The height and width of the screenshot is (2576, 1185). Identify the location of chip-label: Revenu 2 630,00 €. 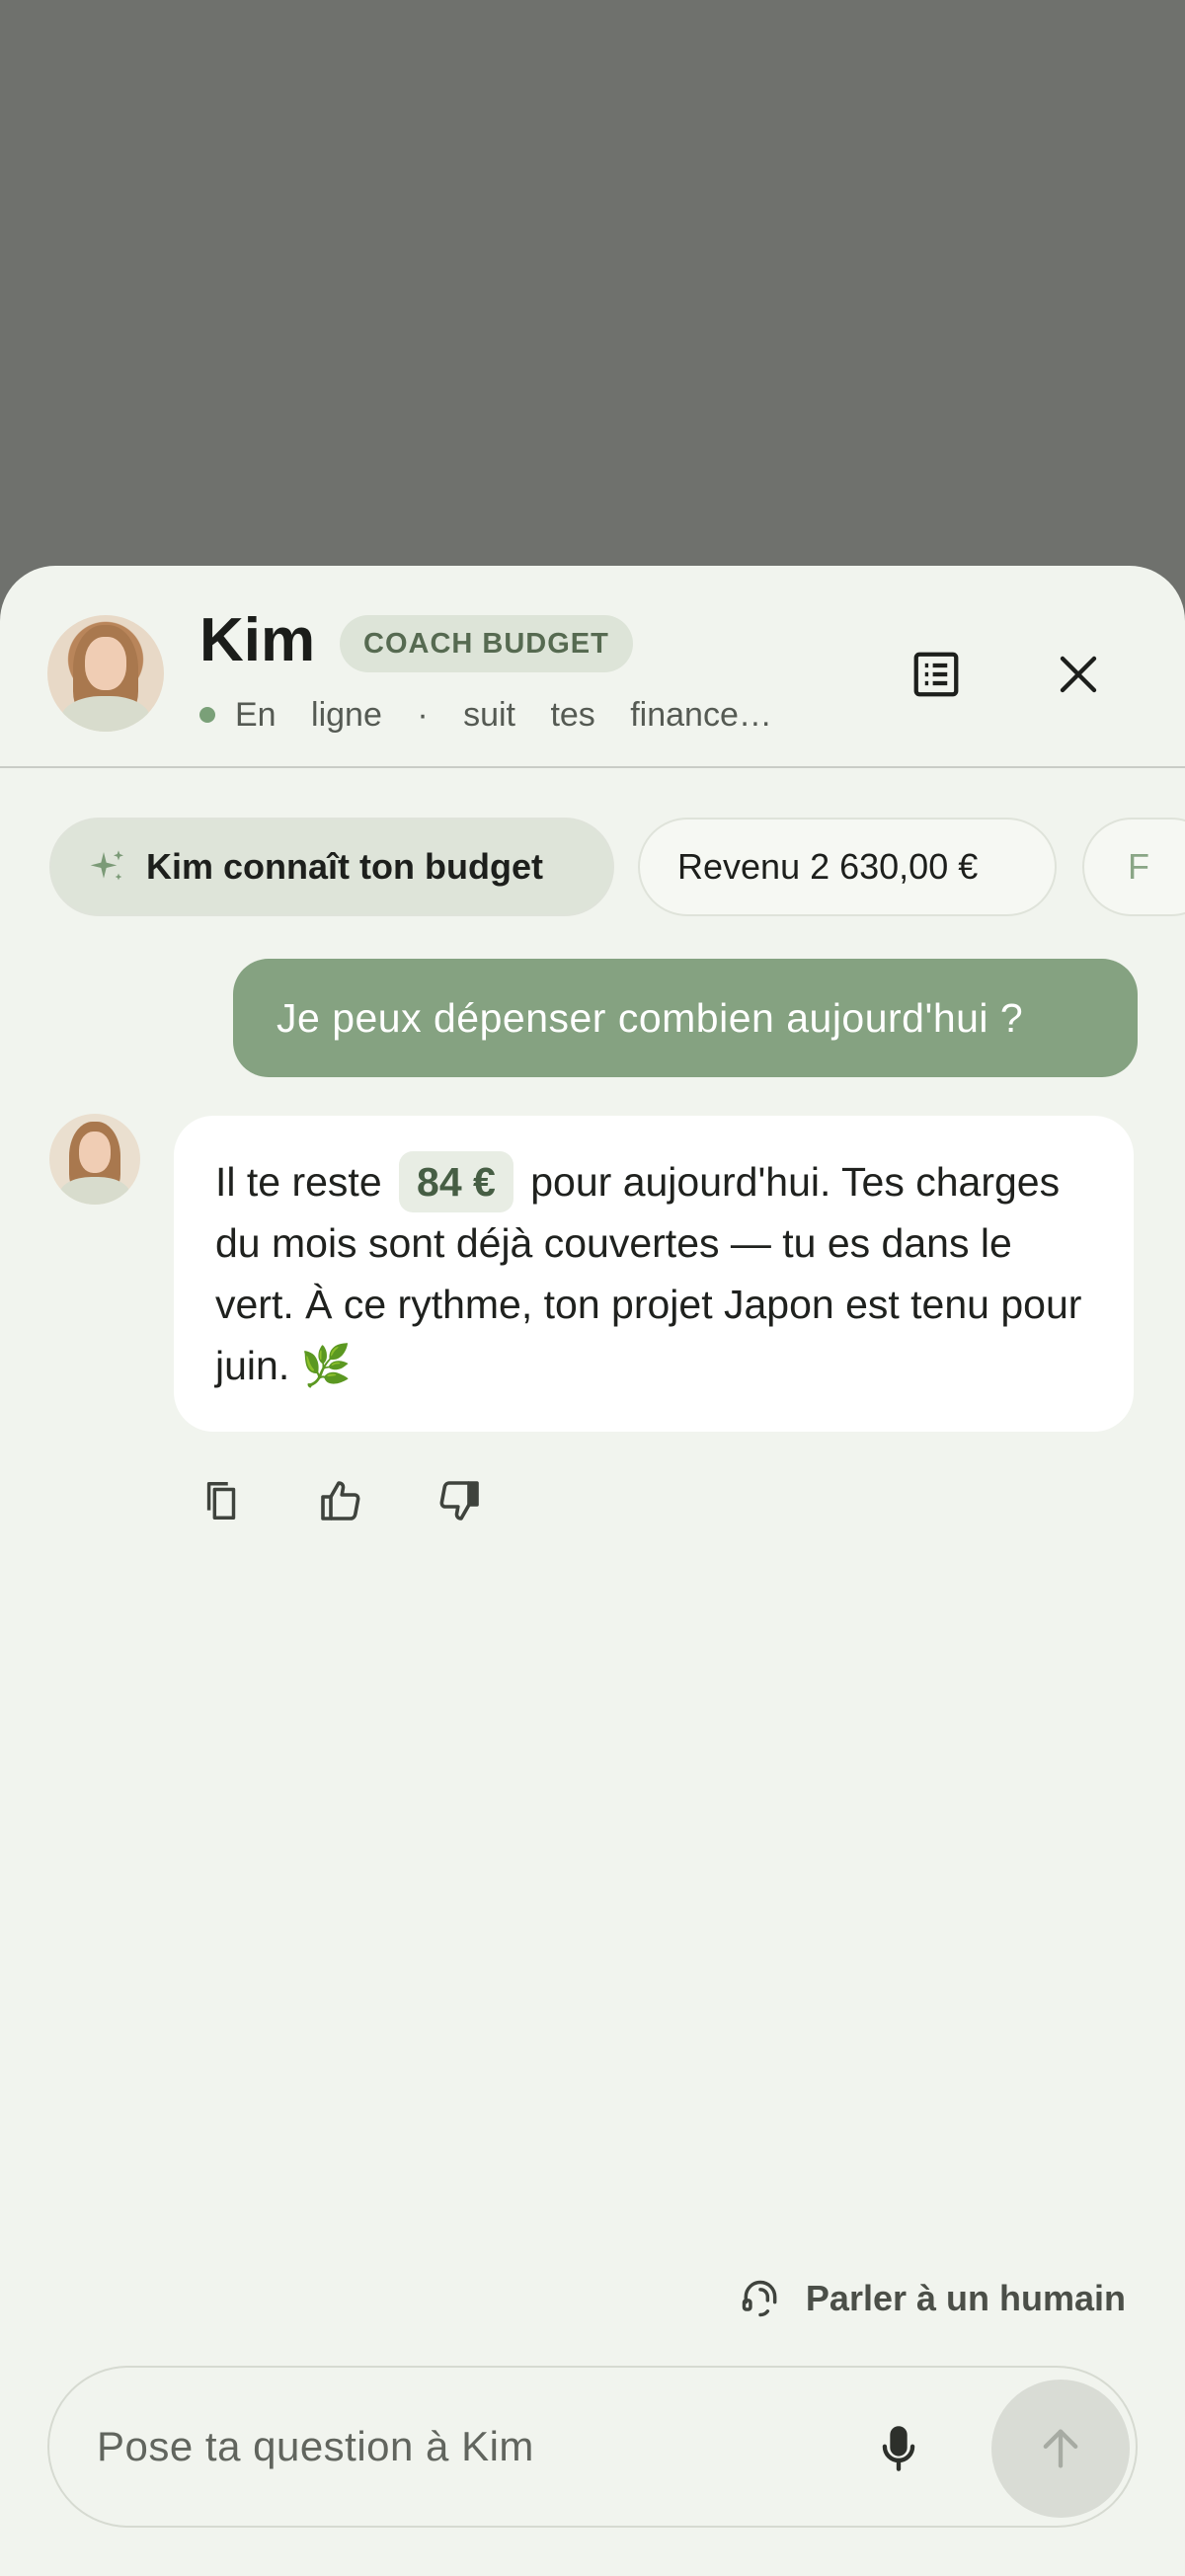
(828, 866).